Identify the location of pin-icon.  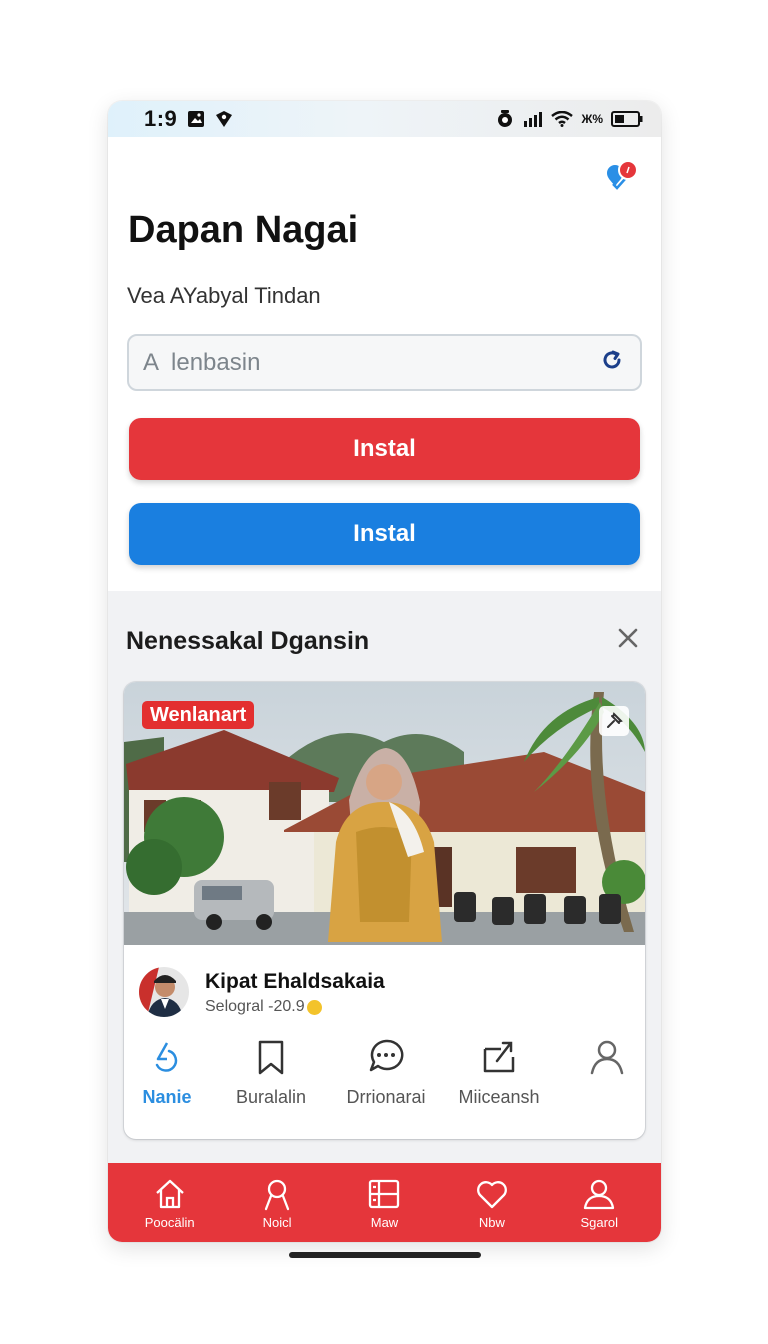
(614, 721).